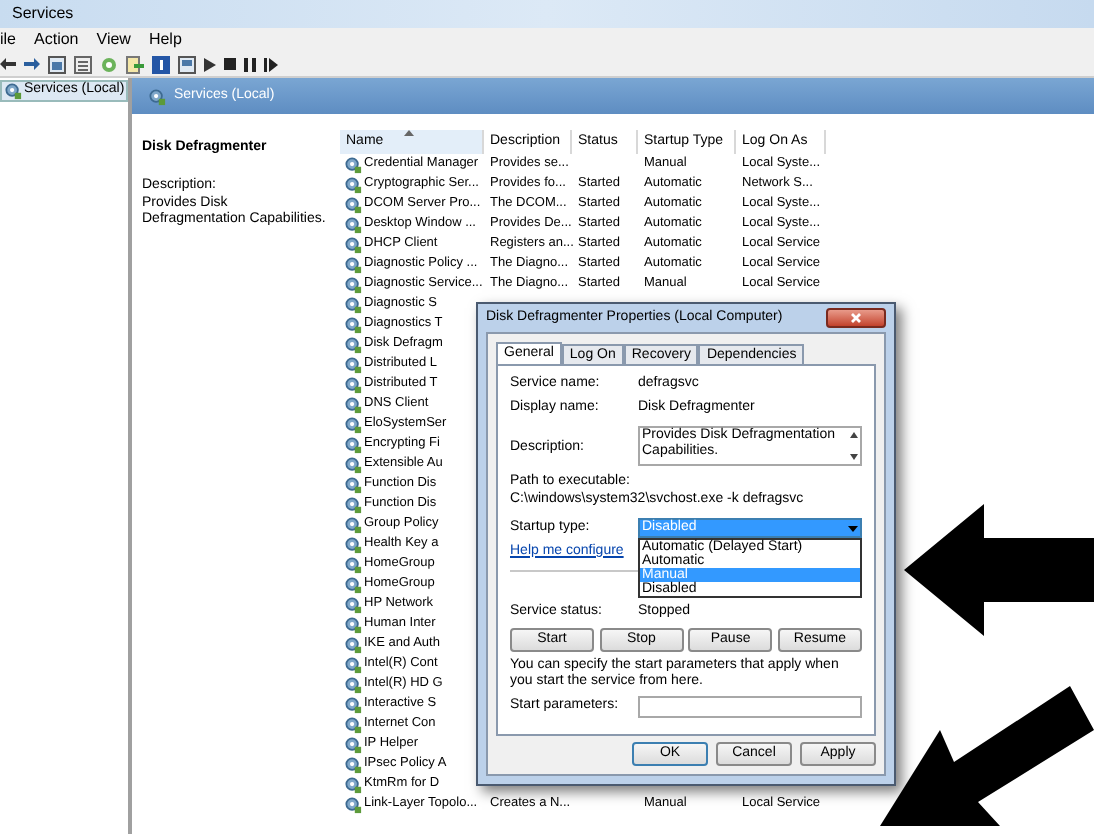  What do you see at coordinates (853, 446) in the screenshot?
I see `scrollbar-arrows-icon` at bounding box center [853, 446].